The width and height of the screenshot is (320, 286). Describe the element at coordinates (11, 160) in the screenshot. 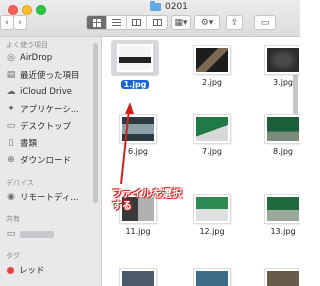

I see `downloads-icon: ⊕` at that location.